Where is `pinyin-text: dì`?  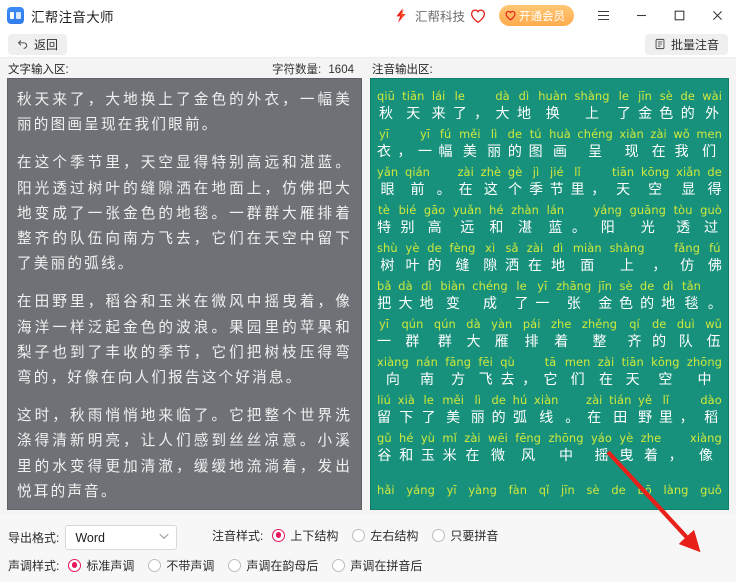 pinyin-text: dì is located at coordinates (524, 96).